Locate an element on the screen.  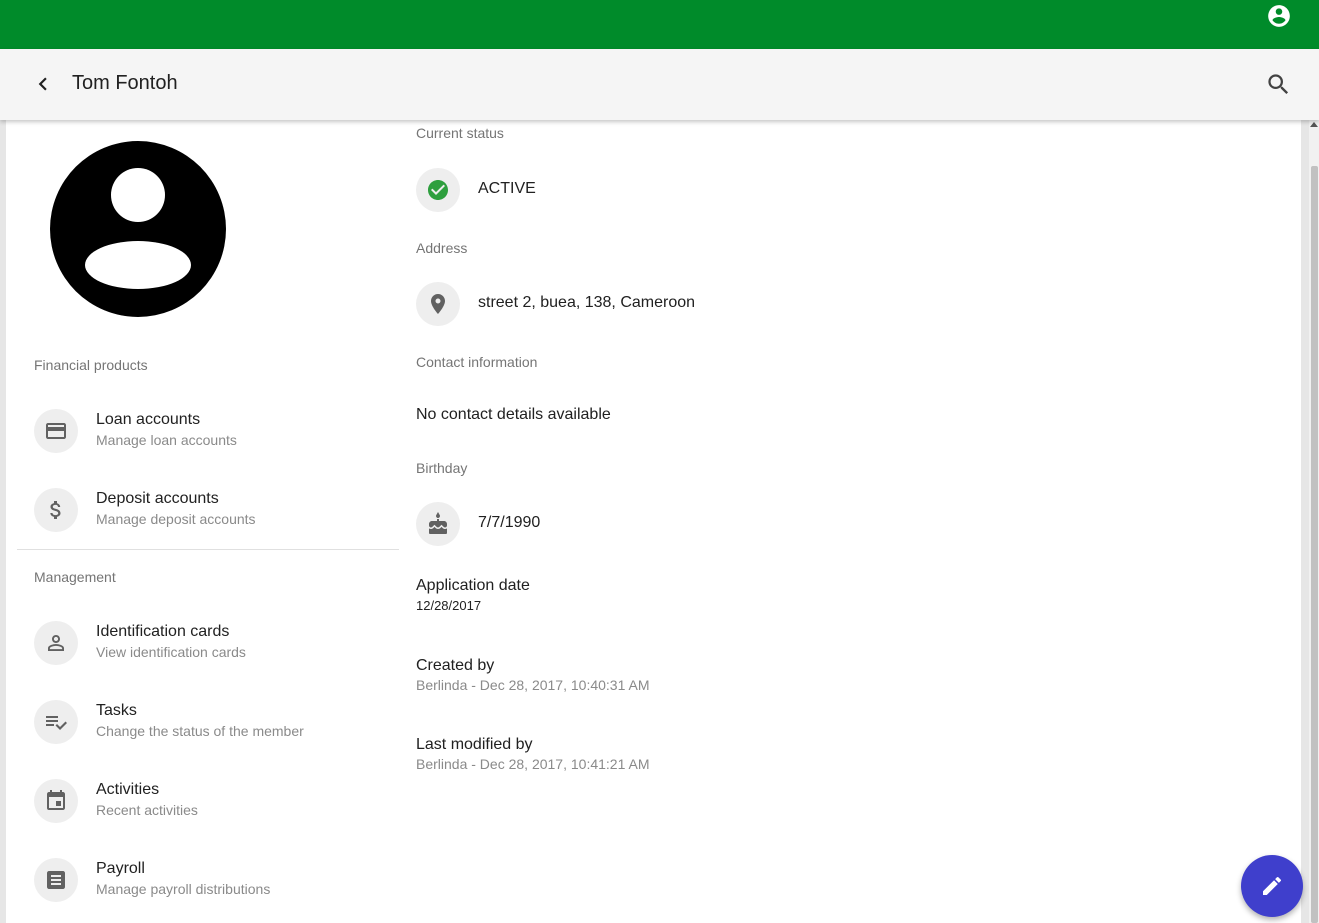
person-icon is located at coordinates (56, 643).